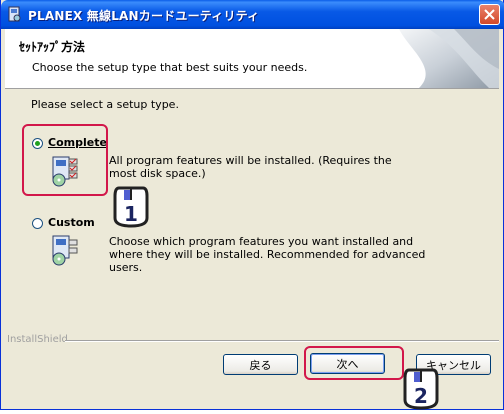  I want to click on custom-radio, so click(37, 223).